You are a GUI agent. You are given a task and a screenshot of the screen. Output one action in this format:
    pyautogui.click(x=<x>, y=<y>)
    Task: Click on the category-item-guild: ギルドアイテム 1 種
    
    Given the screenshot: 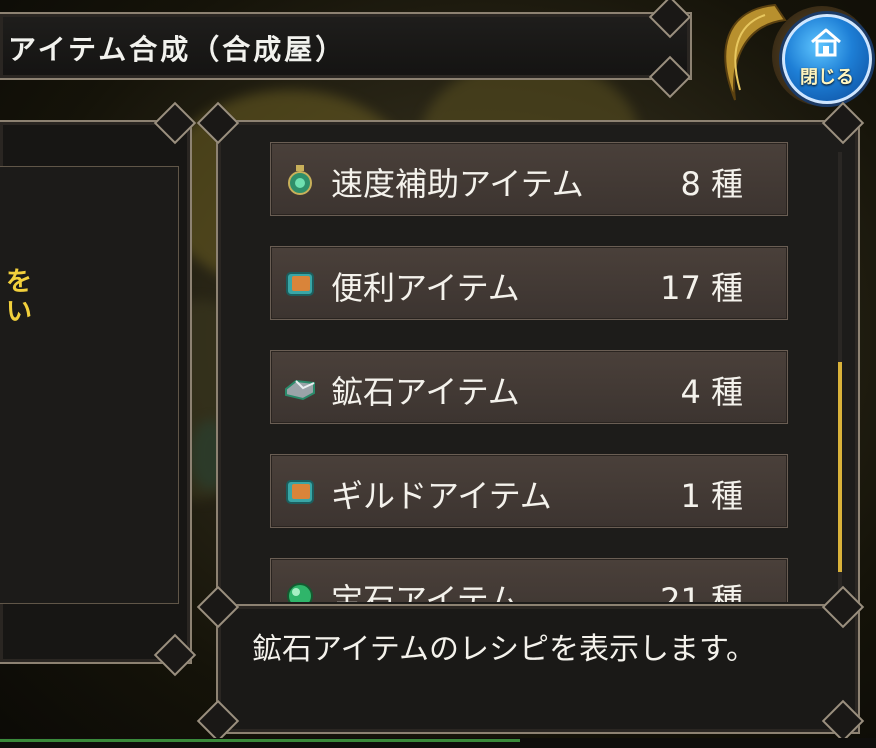 What is the action you would take?
    pyautogui.click(x=529, y=491)
    